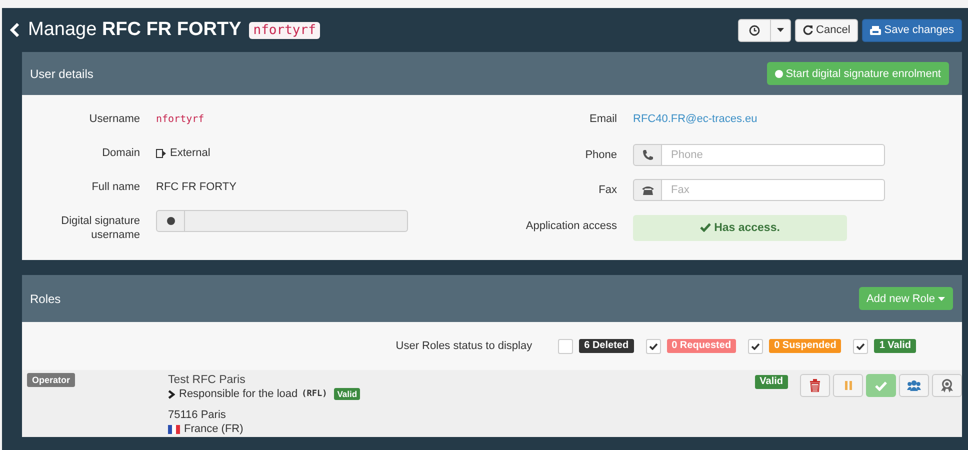  Describe the element at coordinates (695, 119) in the screenshot. I see `email-link: RFC40.FR@ec-traces.eu` at that location.